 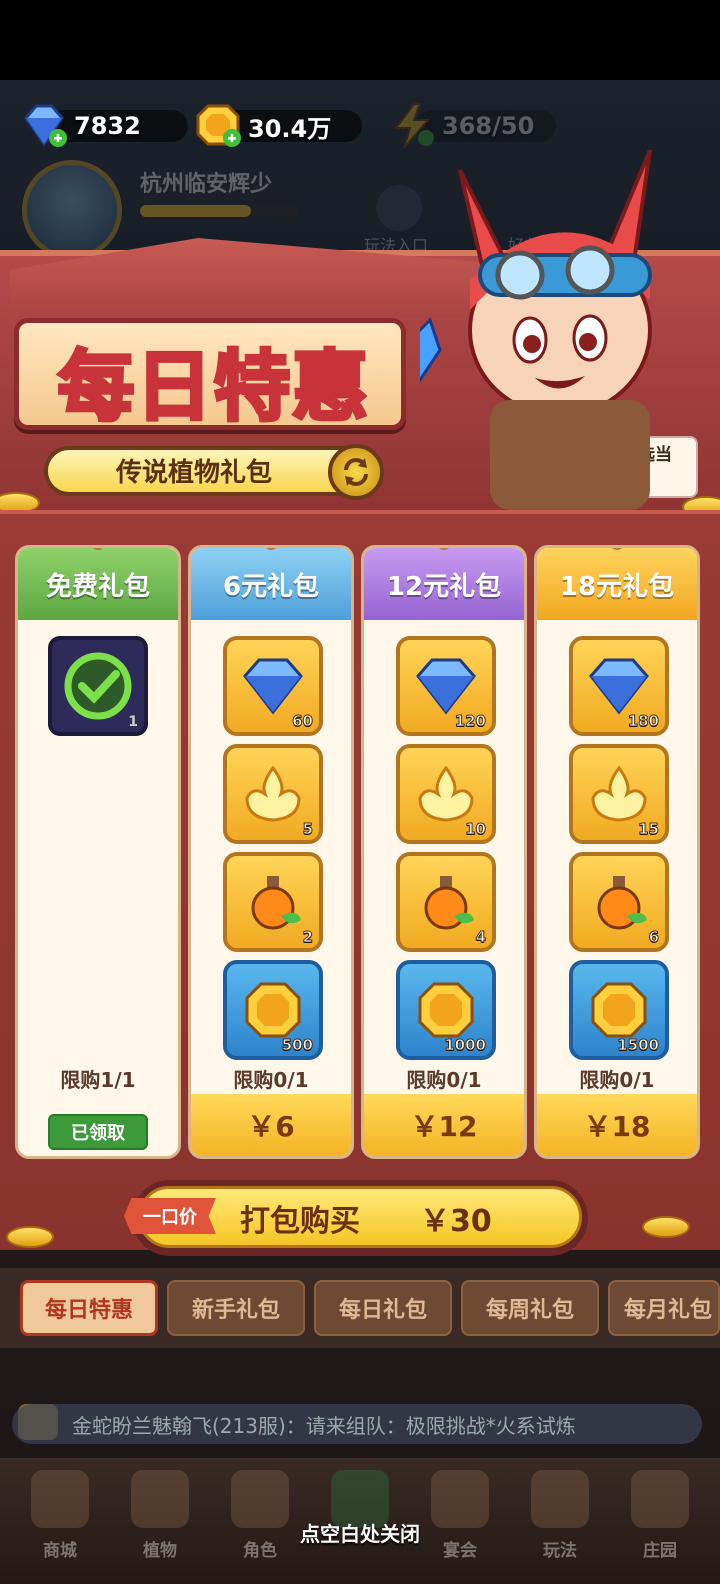 What do you see at coordinates (213, 386) in the screenshot?
I see `page-title: 每日特惠` at bounding box center [213, 386].